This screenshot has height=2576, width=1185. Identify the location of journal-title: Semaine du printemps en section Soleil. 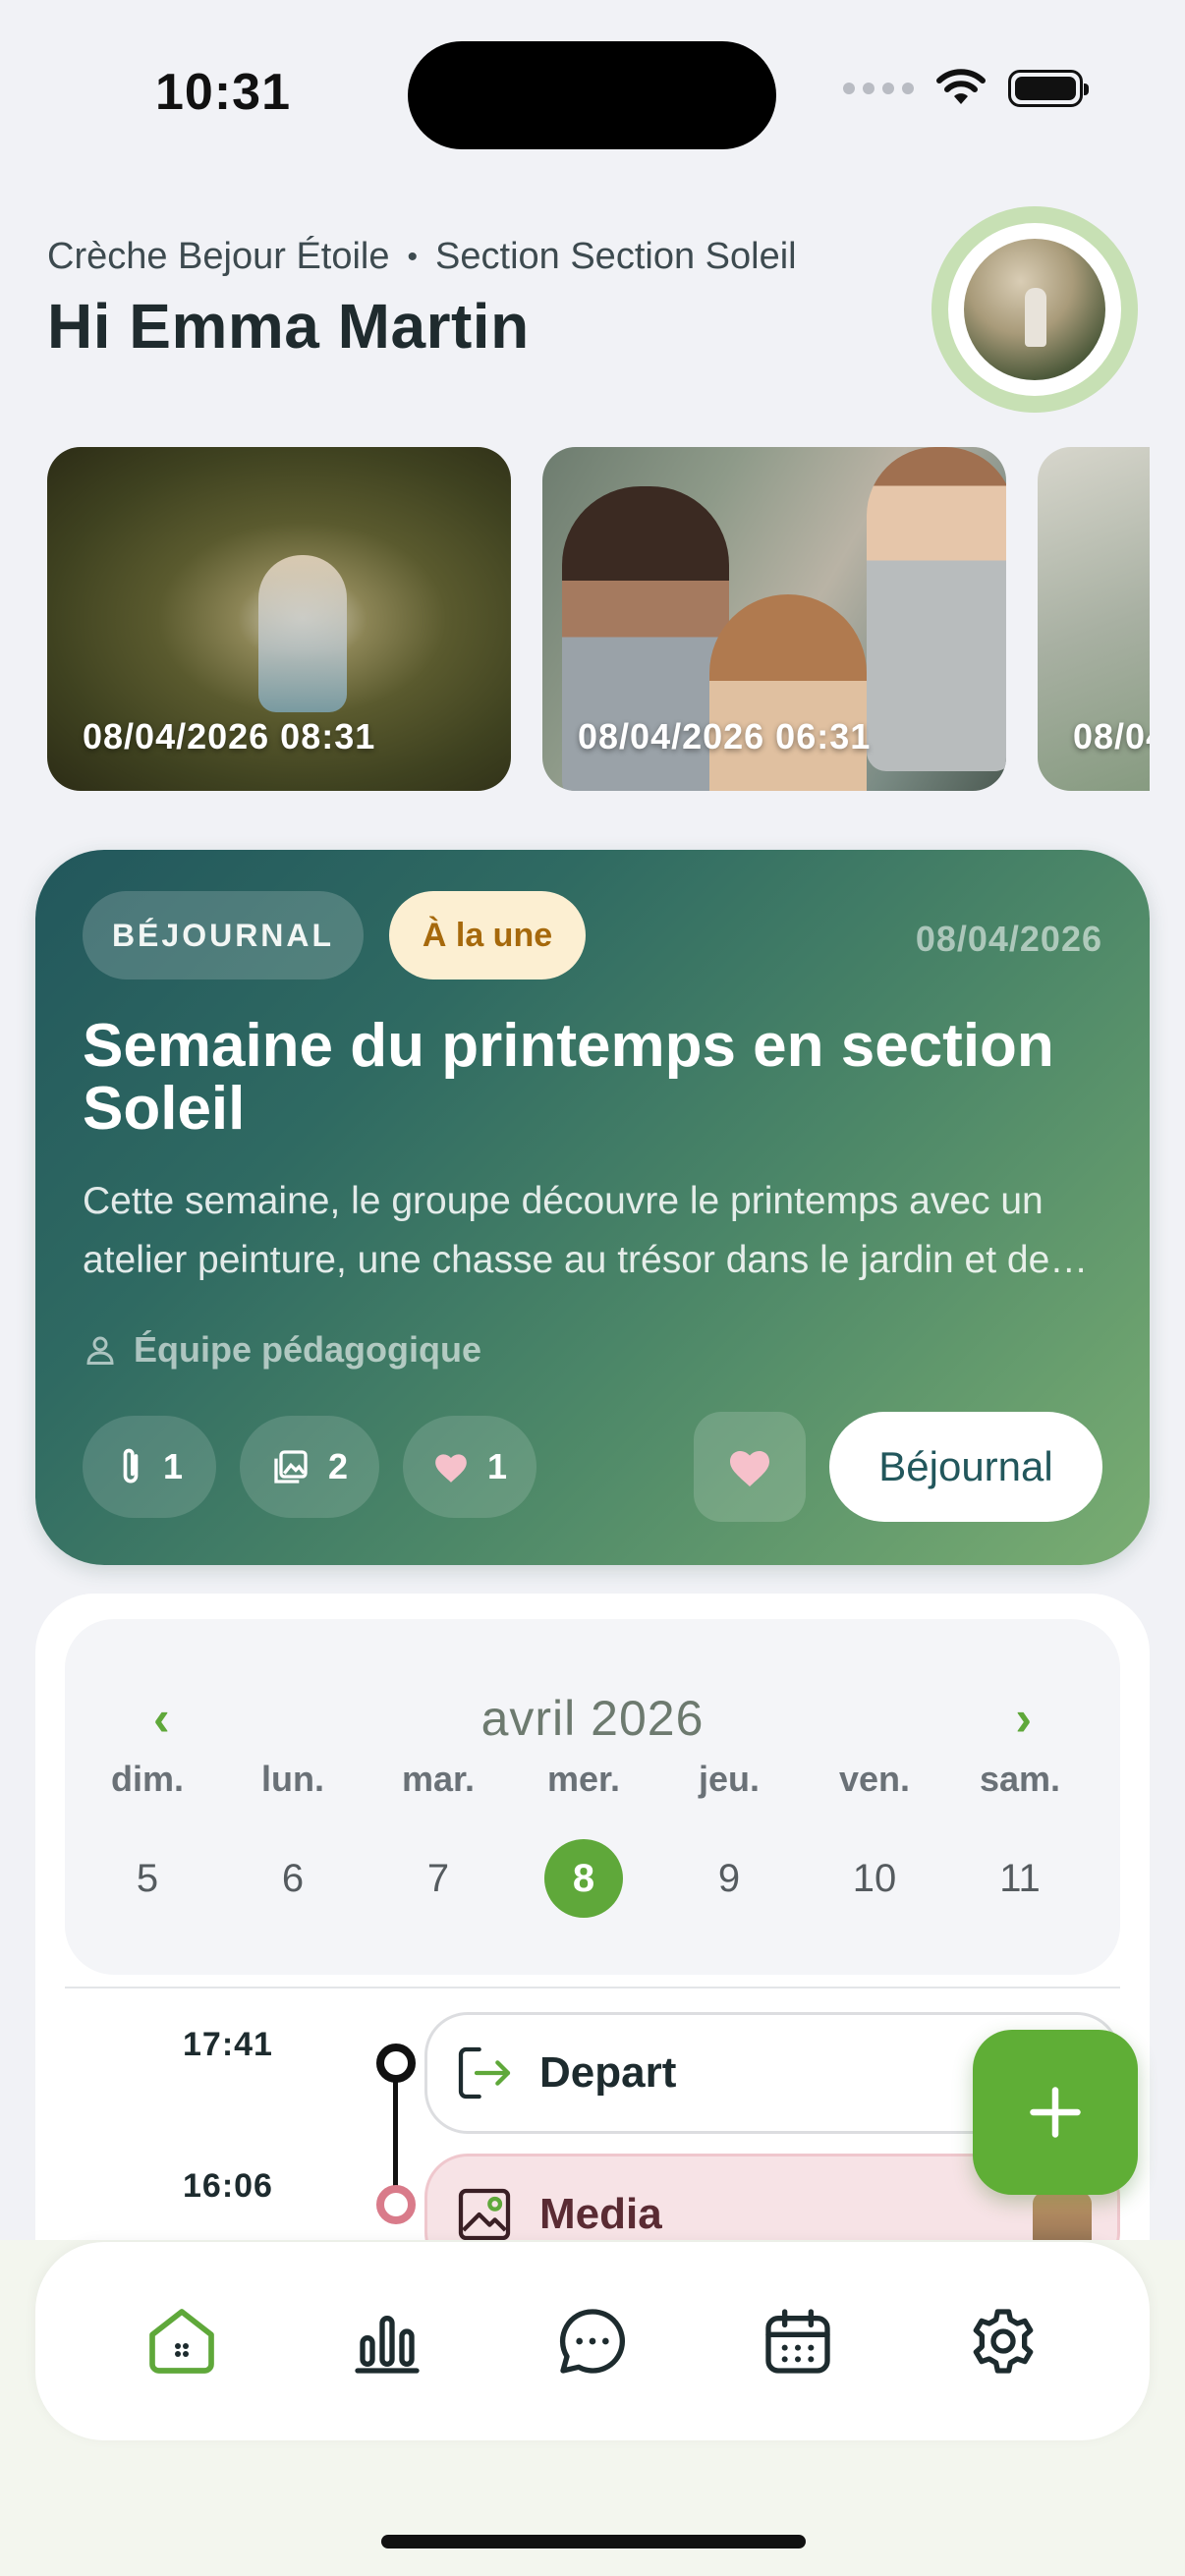
(569, 1077).